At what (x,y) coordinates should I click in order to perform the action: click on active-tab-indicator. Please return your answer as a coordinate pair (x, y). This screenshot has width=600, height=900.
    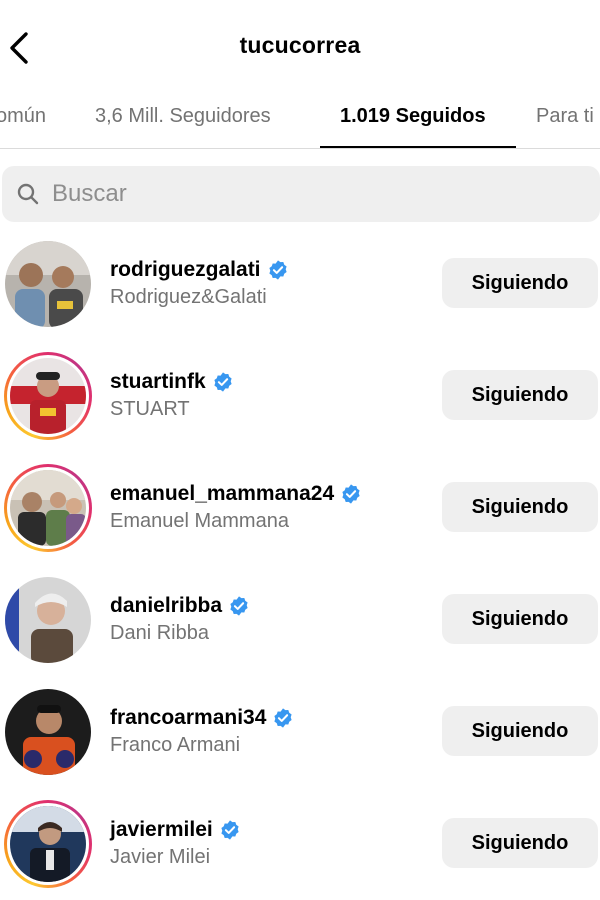
    Looking at the image, I should click on (418, 147).